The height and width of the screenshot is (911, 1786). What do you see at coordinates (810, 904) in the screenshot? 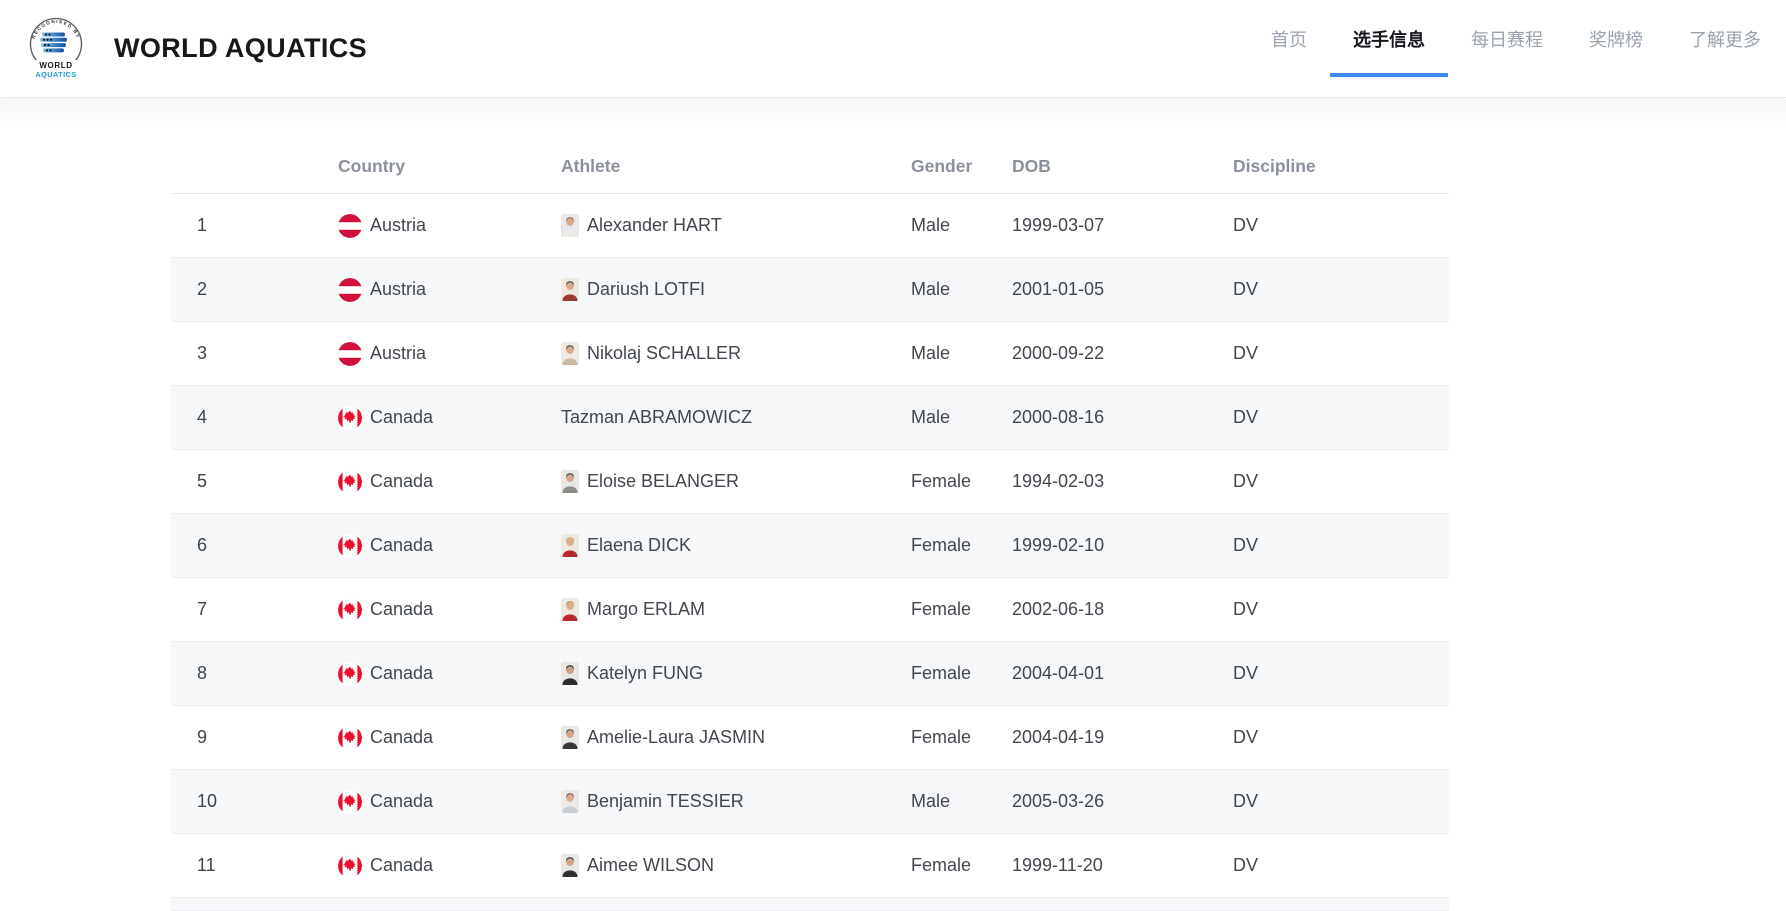
I see `table-row-partial` at bounding box center [810, 904].